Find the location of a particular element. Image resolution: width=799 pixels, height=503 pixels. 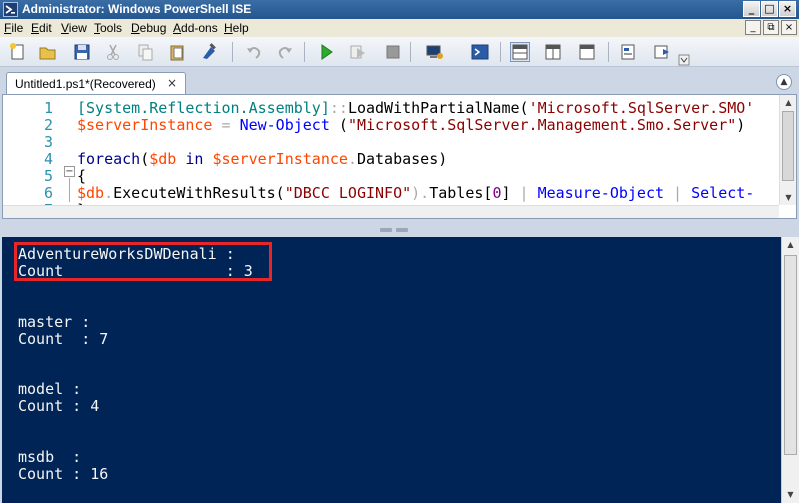

menu-view: View is located at coordinates (74, 28).